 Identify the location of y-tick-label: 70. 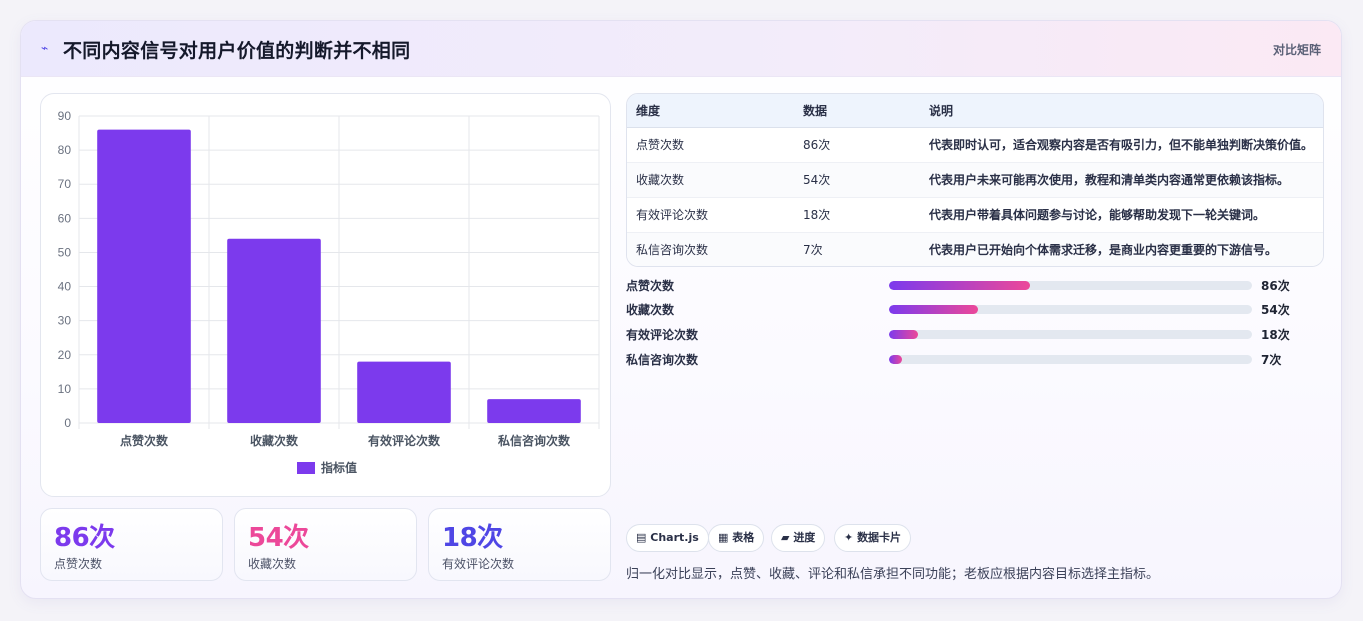
(65, 184).